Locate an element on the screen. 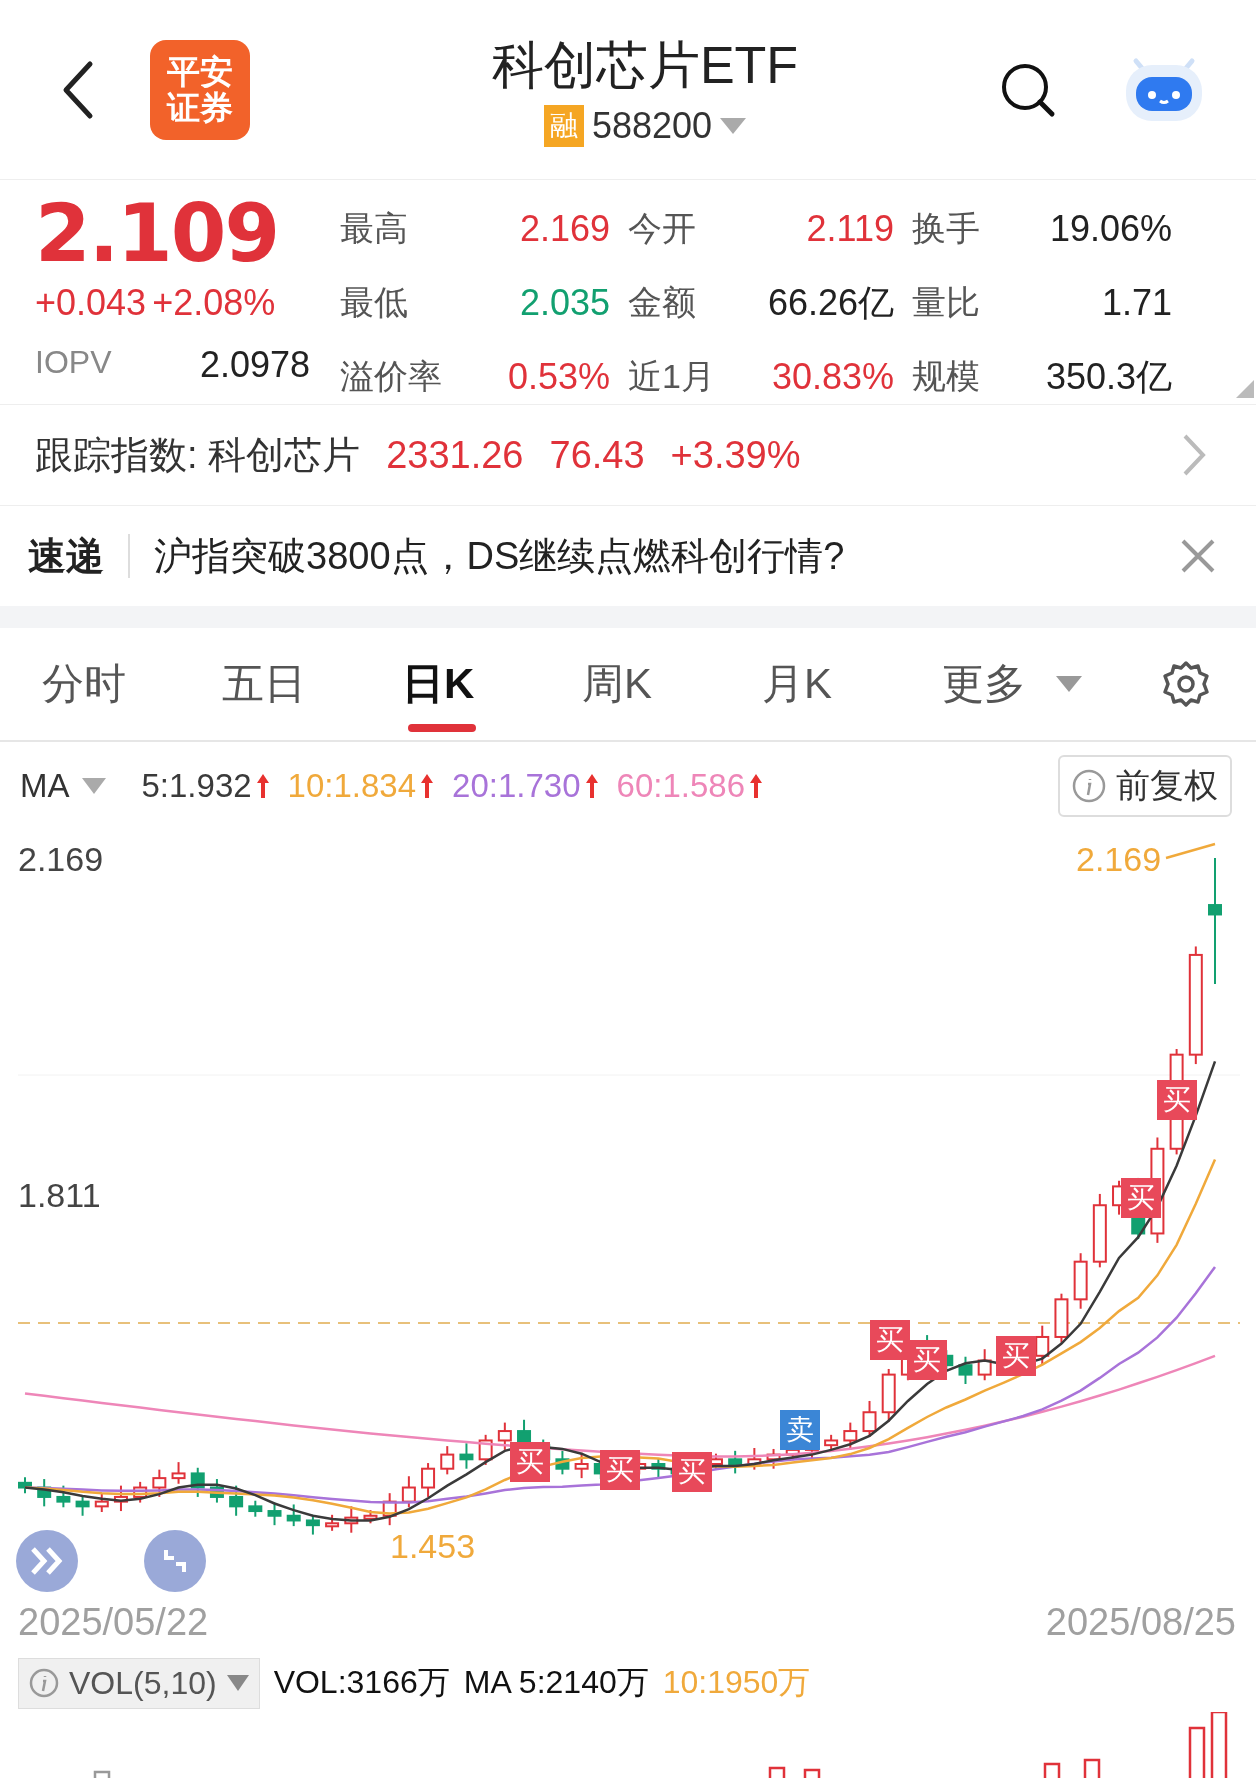 The height and width of the screenshot is (1778, 1256). corner-icon is located at coordinates (1245, 389).